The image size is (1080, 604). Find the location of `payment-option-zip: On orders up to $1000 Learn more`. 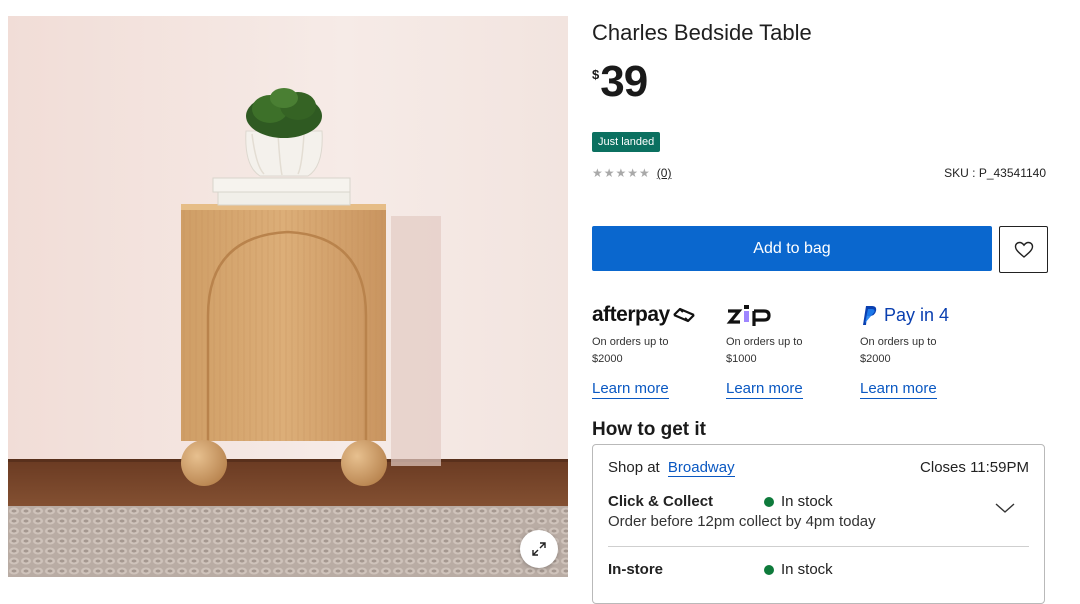

payment-option-zip: On orders up to $1000 Learn more is located at coordinates (791, 349).